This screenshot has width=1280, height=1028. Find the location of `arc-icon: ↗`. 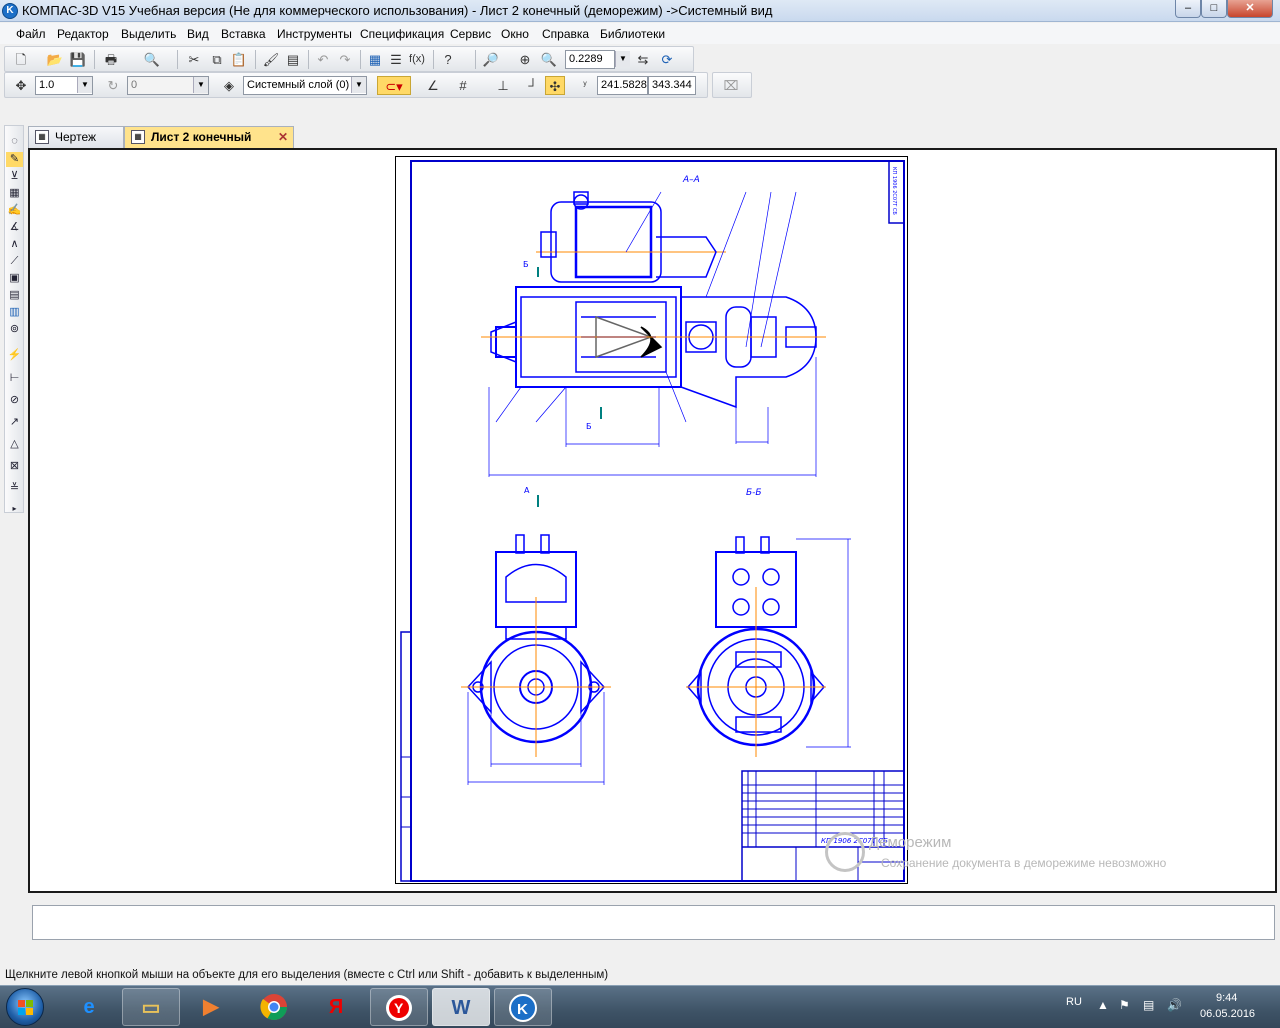

arc-icon: ↗ is located at coordinates (14, 422).